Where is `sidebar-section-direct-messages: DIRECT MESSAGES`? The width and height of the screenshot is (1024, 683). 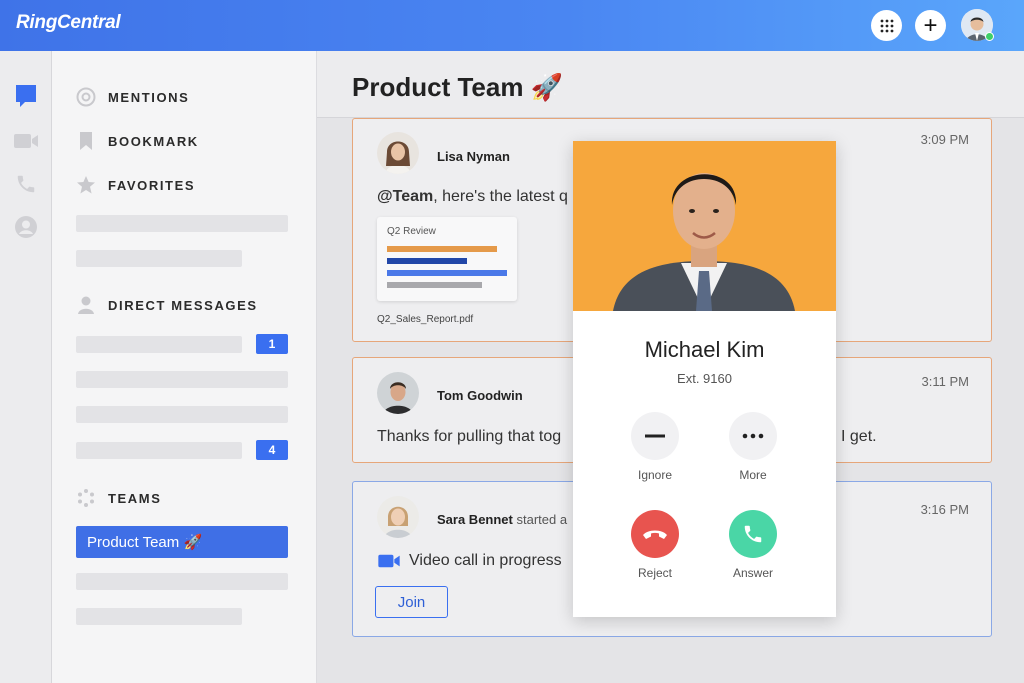 sidebar-section-direct-messages: DIRECT MESSAGES is located at coordinates (167, 305).